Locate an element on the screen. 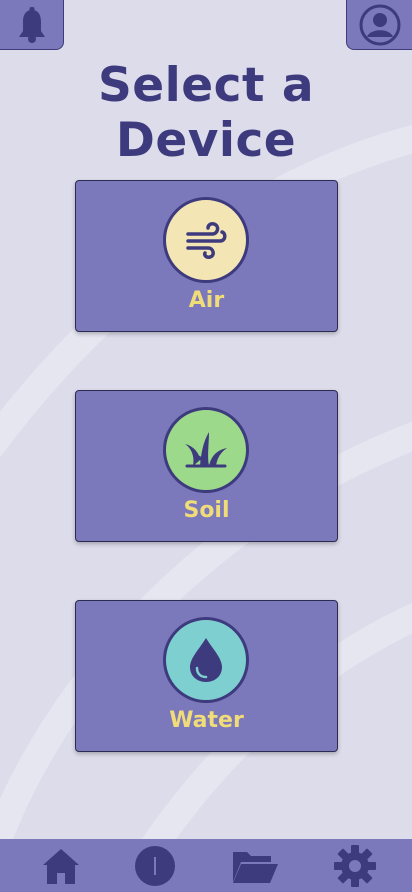 The image size is (412, 892). profile-icon is located at coordinates (379, 24).